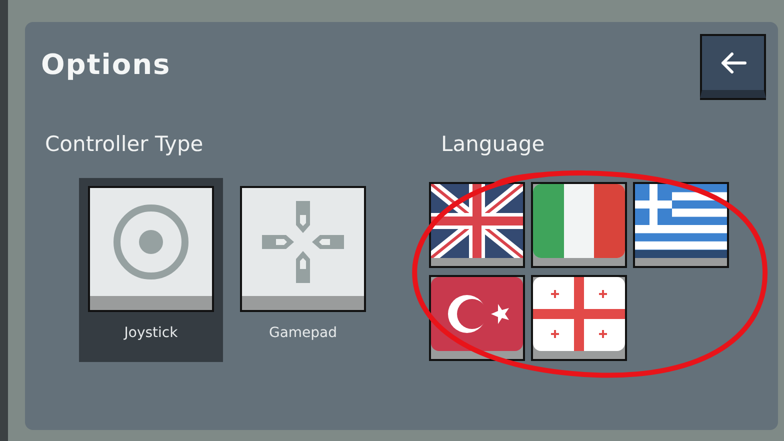 Image resolution: width=784 pixels, height=441 pixels. What do you see at coordinates (124, 144) in the screenshot?
I see `section-heading: Controller Type` at bounding box center [124, 144].